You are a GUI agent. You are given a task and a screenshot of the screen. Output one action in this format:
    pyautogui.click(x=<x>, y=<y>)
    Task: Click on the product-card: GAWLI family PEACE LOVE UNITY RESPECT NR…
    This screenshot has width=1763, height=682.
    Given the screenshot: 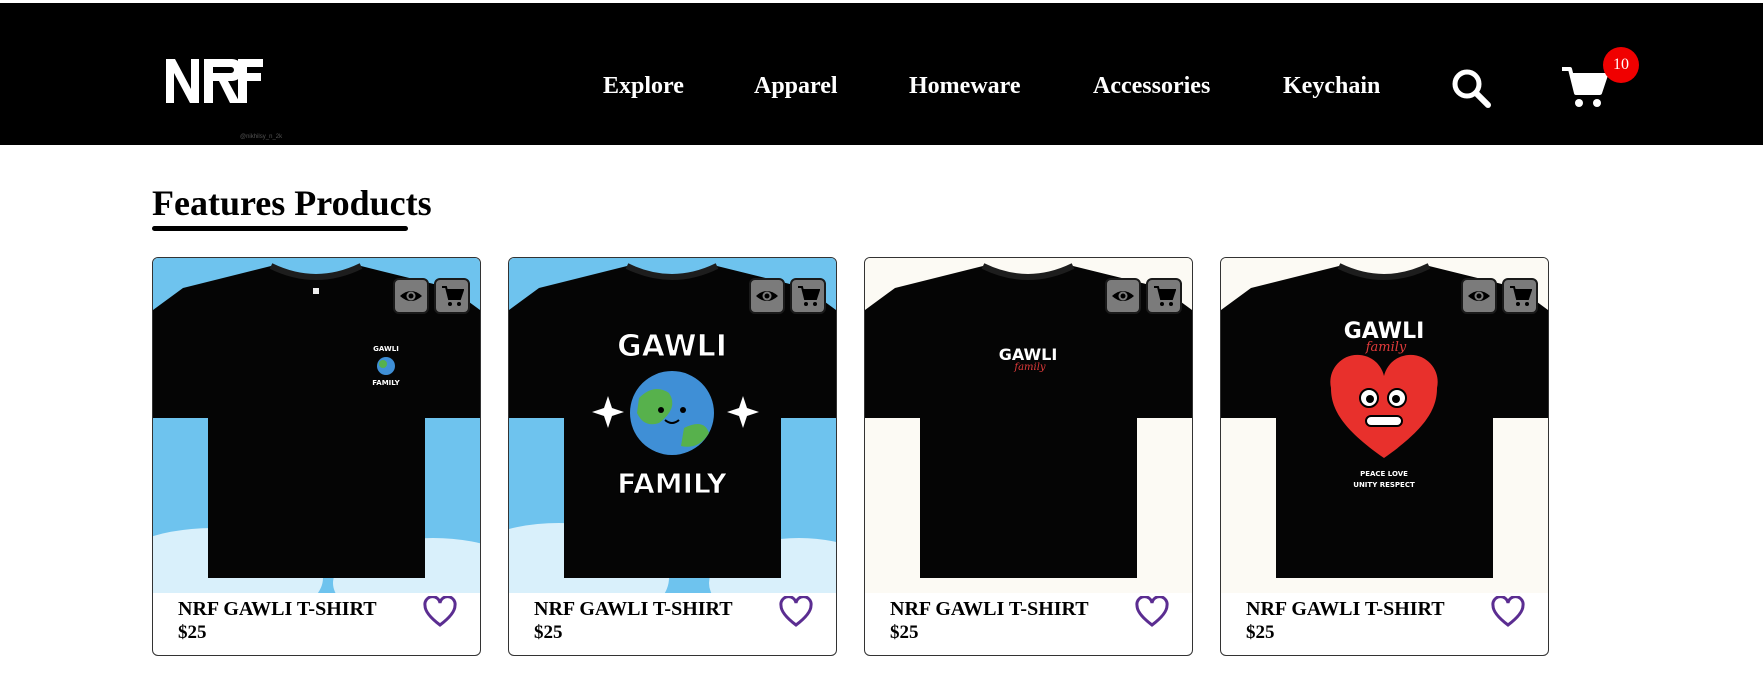 What is the action you would take?
    pyautogui.click(x=1384, y=456)
    